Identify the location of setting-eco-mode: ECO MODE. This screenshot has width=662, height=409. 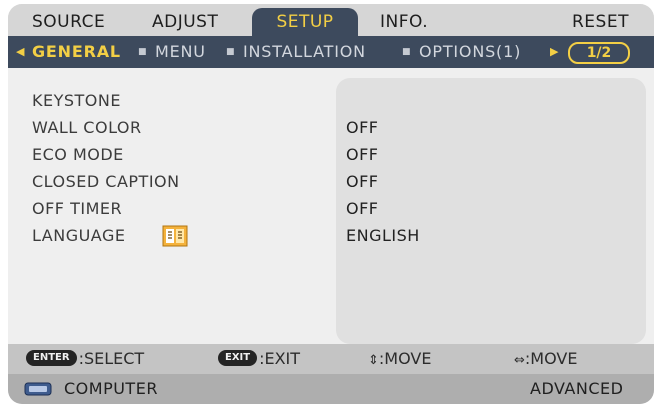
(78, 155).